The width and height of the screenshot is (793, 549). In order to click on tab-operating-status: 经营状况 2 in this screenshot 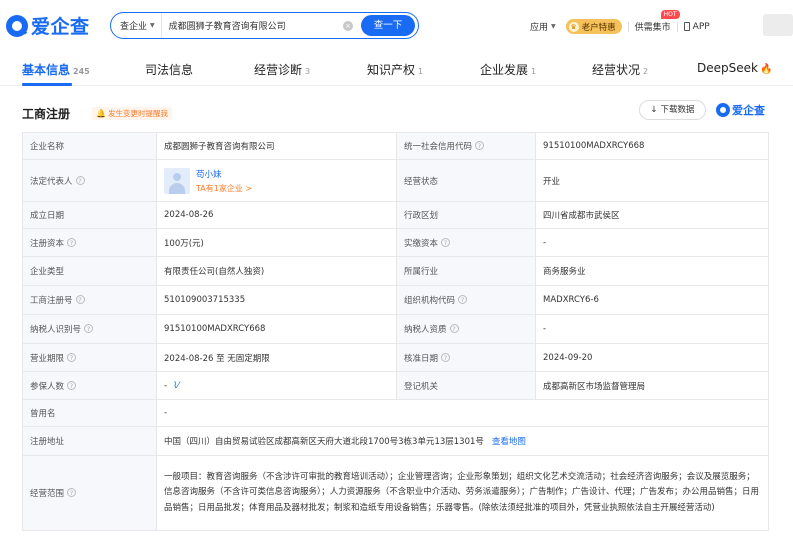, I will do `click(620, 69)`.